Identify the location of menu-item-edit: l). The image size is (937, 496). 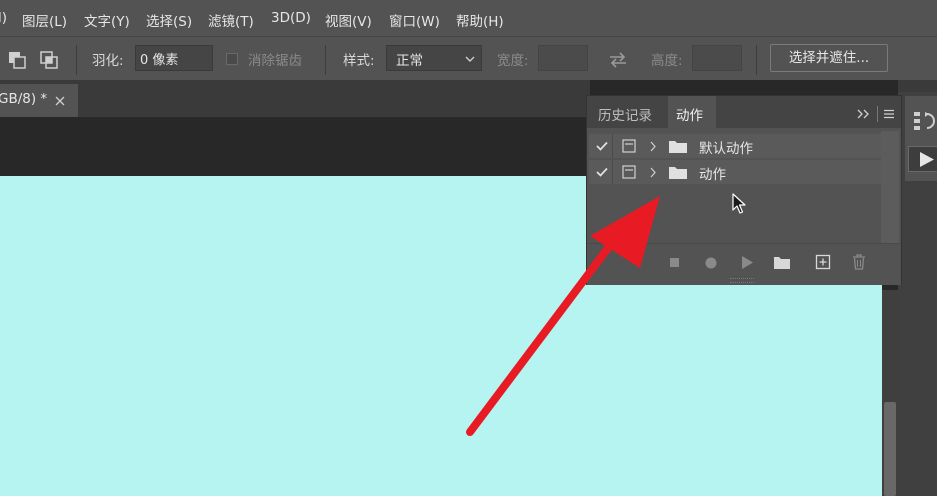
(3, 18).